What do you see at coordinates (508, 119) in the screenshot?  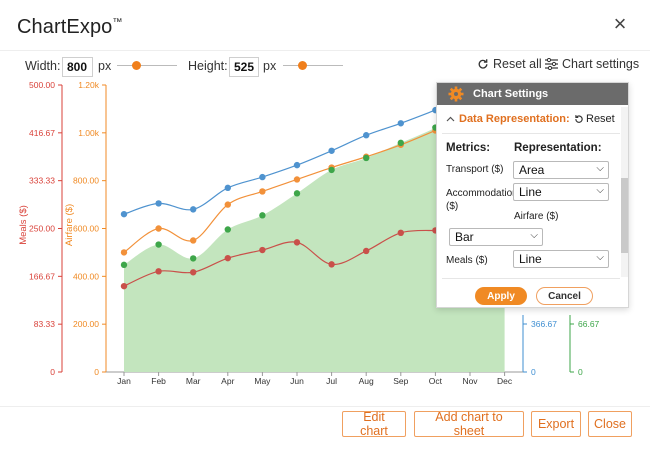 I see `data-representation-toggle: Data Representation:` at bounding box center [508, 119].